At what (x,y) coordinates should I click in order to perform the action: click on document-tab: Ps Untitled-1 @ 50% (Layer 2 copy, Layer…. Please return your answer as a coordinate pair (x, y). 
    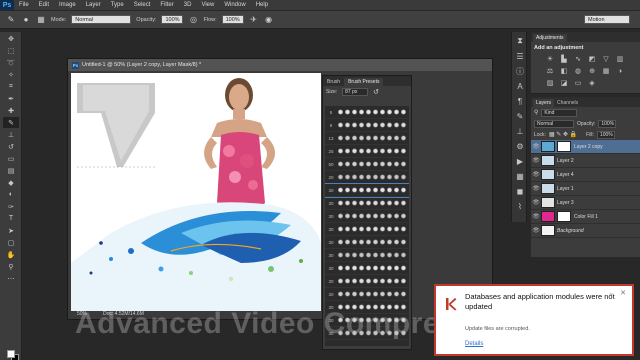
    Looking at the image, I should click on (280, 65).